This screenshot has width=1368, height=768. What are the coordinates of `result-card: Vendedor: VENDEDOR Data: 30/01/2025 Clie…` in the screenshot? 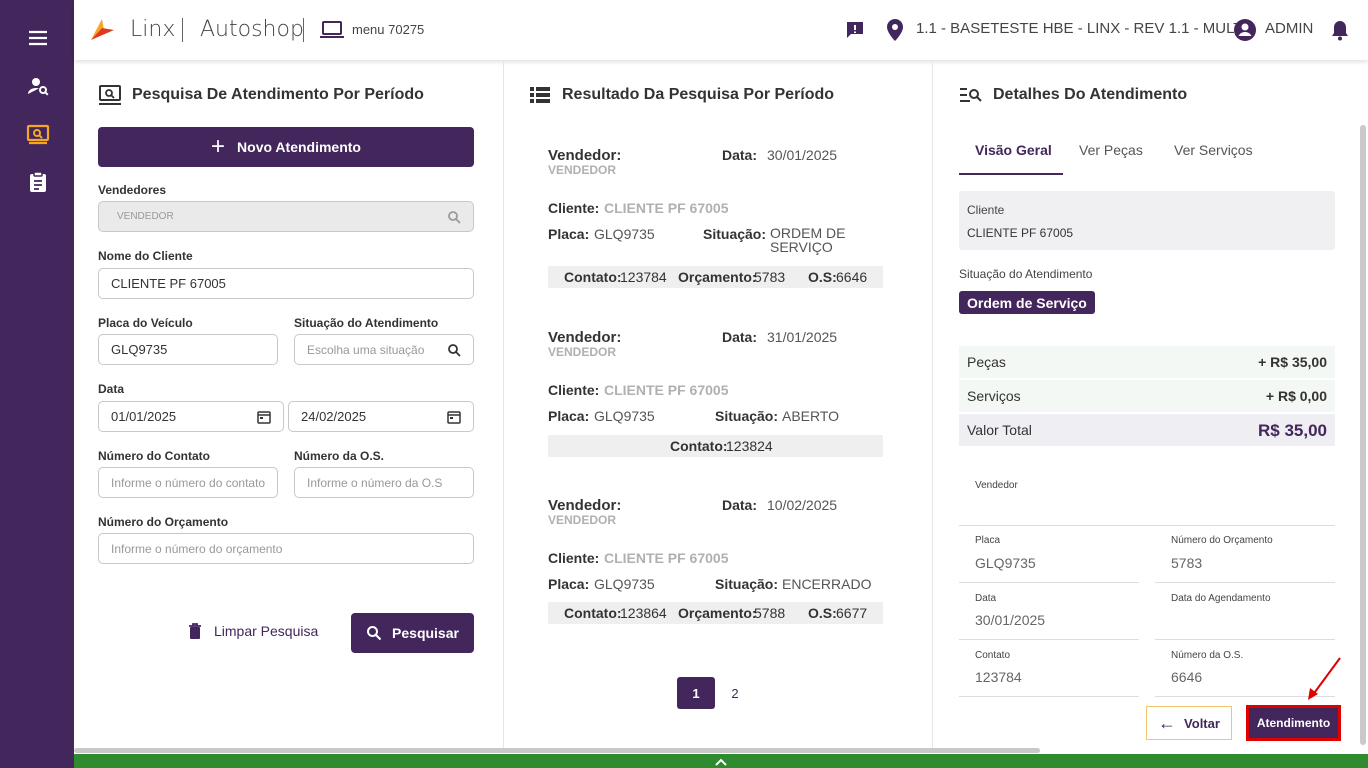 It's located at (715, 217).